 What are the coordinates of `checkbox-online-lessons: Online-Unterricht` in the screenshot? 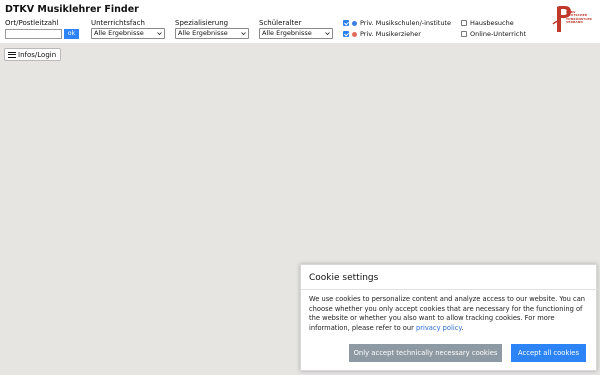 It's located at (493, 34).